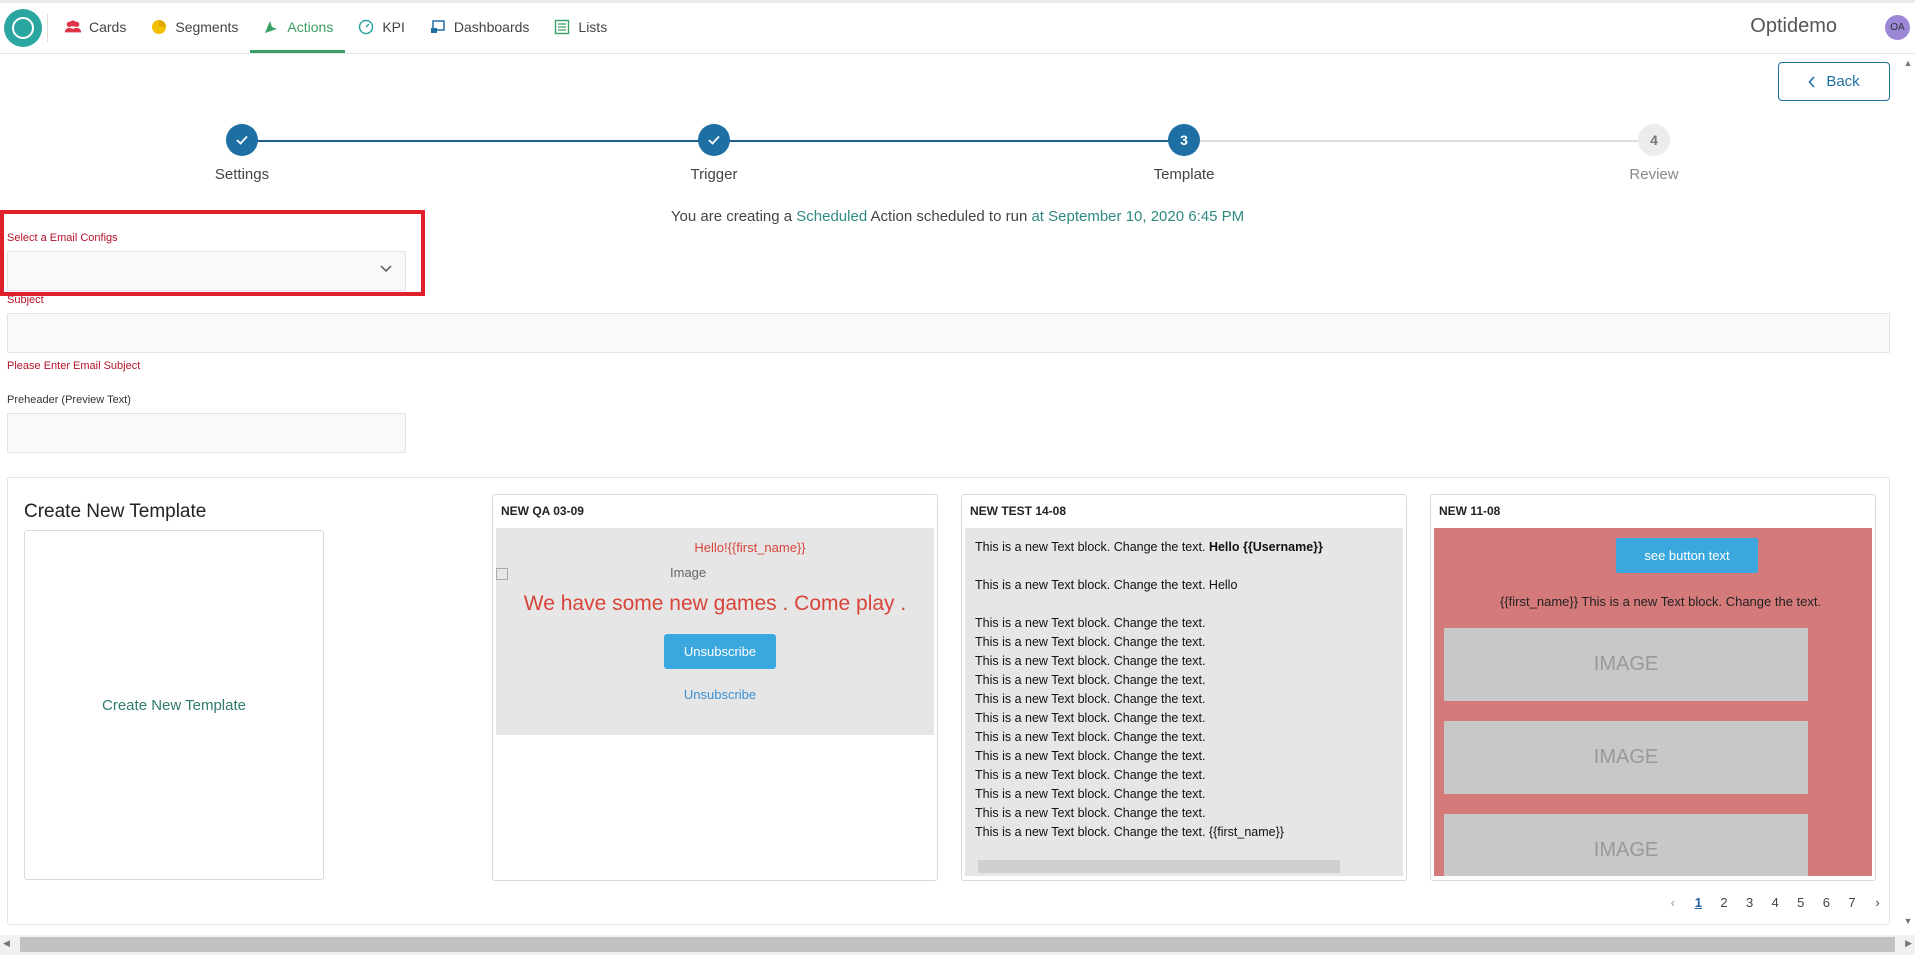  Describe the element at coordinates (1654, 174) in the screenshot. I see `step-label: Review` at that location.